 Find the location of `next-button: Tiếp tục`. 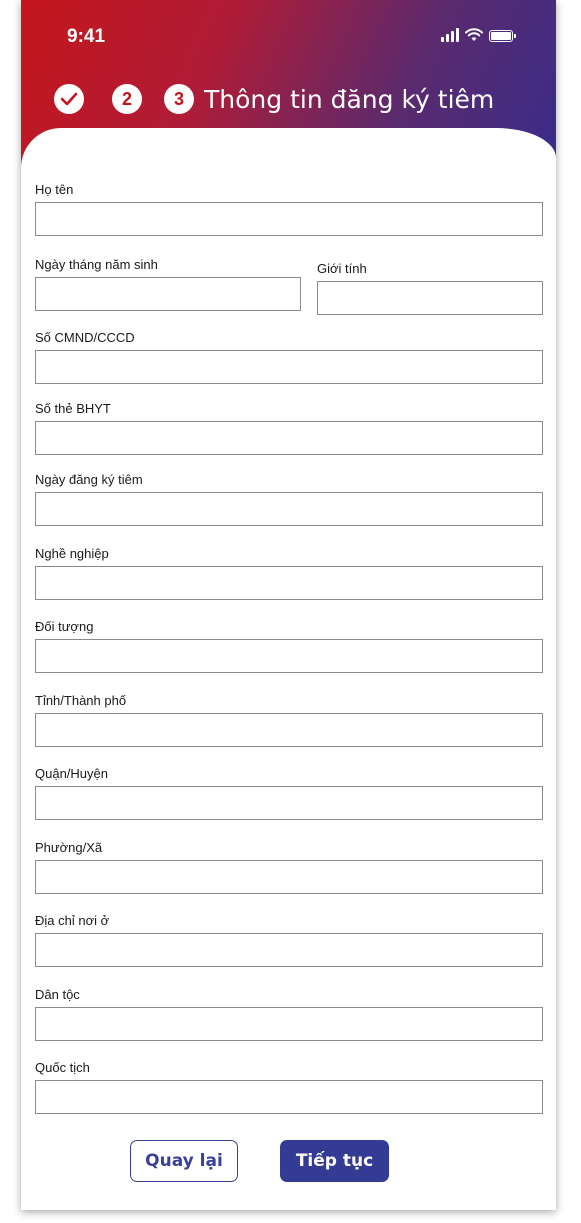

next-button: Tiếp tục is located at coordinates (334, 1161).